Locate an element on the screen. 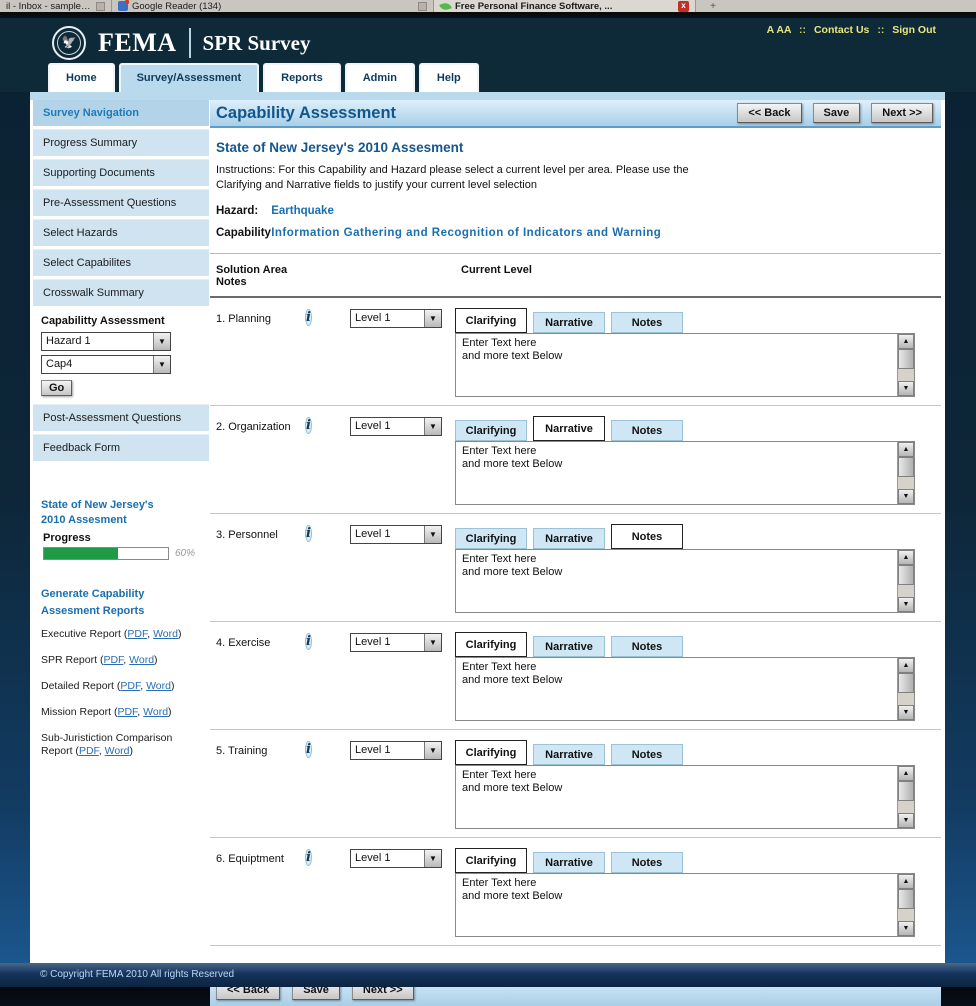  capability-select: Cap4 ▼ is located at coordinates (106, 364).